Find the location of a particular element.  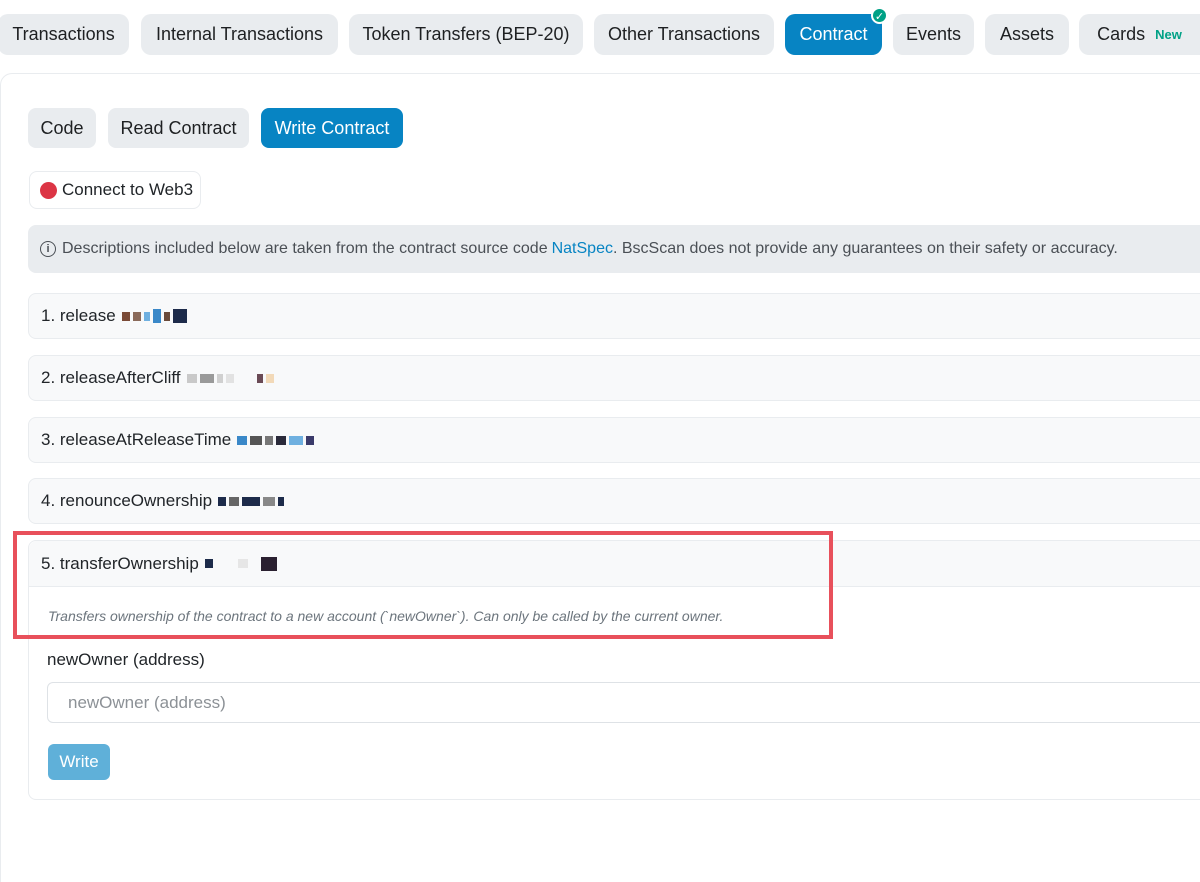

write-button: Write is located at coordinates (79, 762).